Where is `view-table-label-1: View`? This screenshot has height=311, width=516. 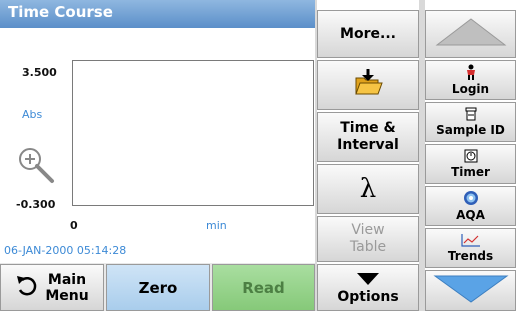
view-table-label-1: View is located at coordinates (368, 230).